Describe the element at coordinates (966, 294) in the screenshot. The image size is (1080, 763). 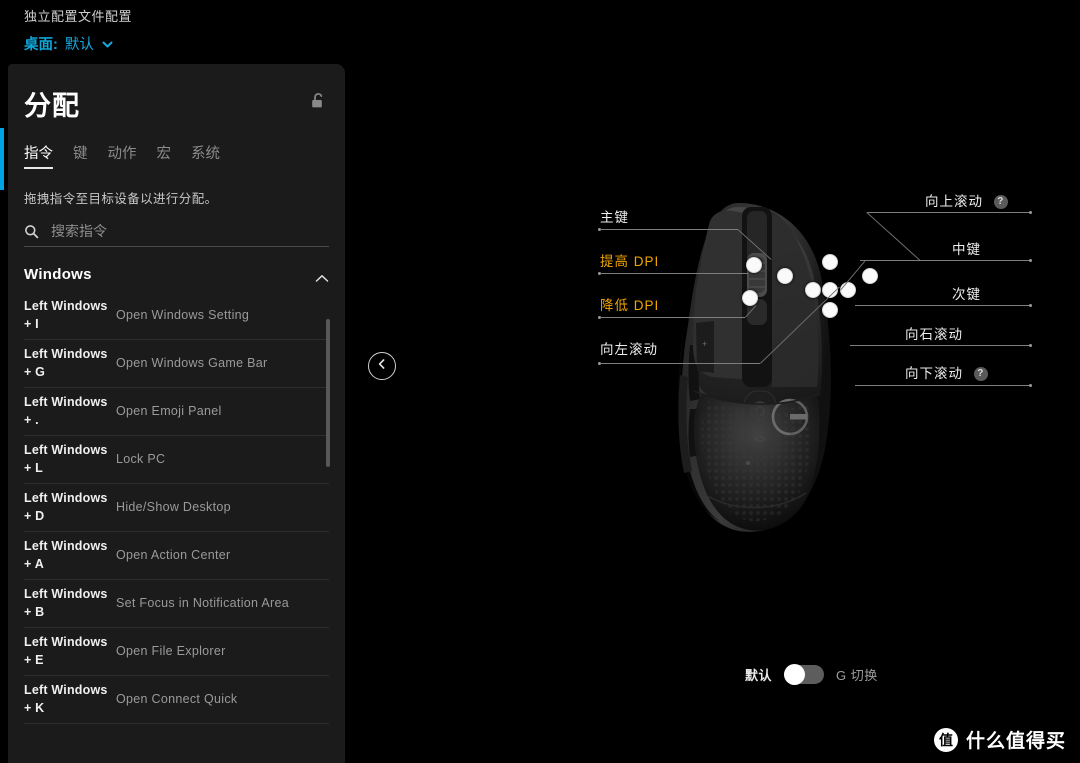
I see `label-secondary-button: 次键` at that location.